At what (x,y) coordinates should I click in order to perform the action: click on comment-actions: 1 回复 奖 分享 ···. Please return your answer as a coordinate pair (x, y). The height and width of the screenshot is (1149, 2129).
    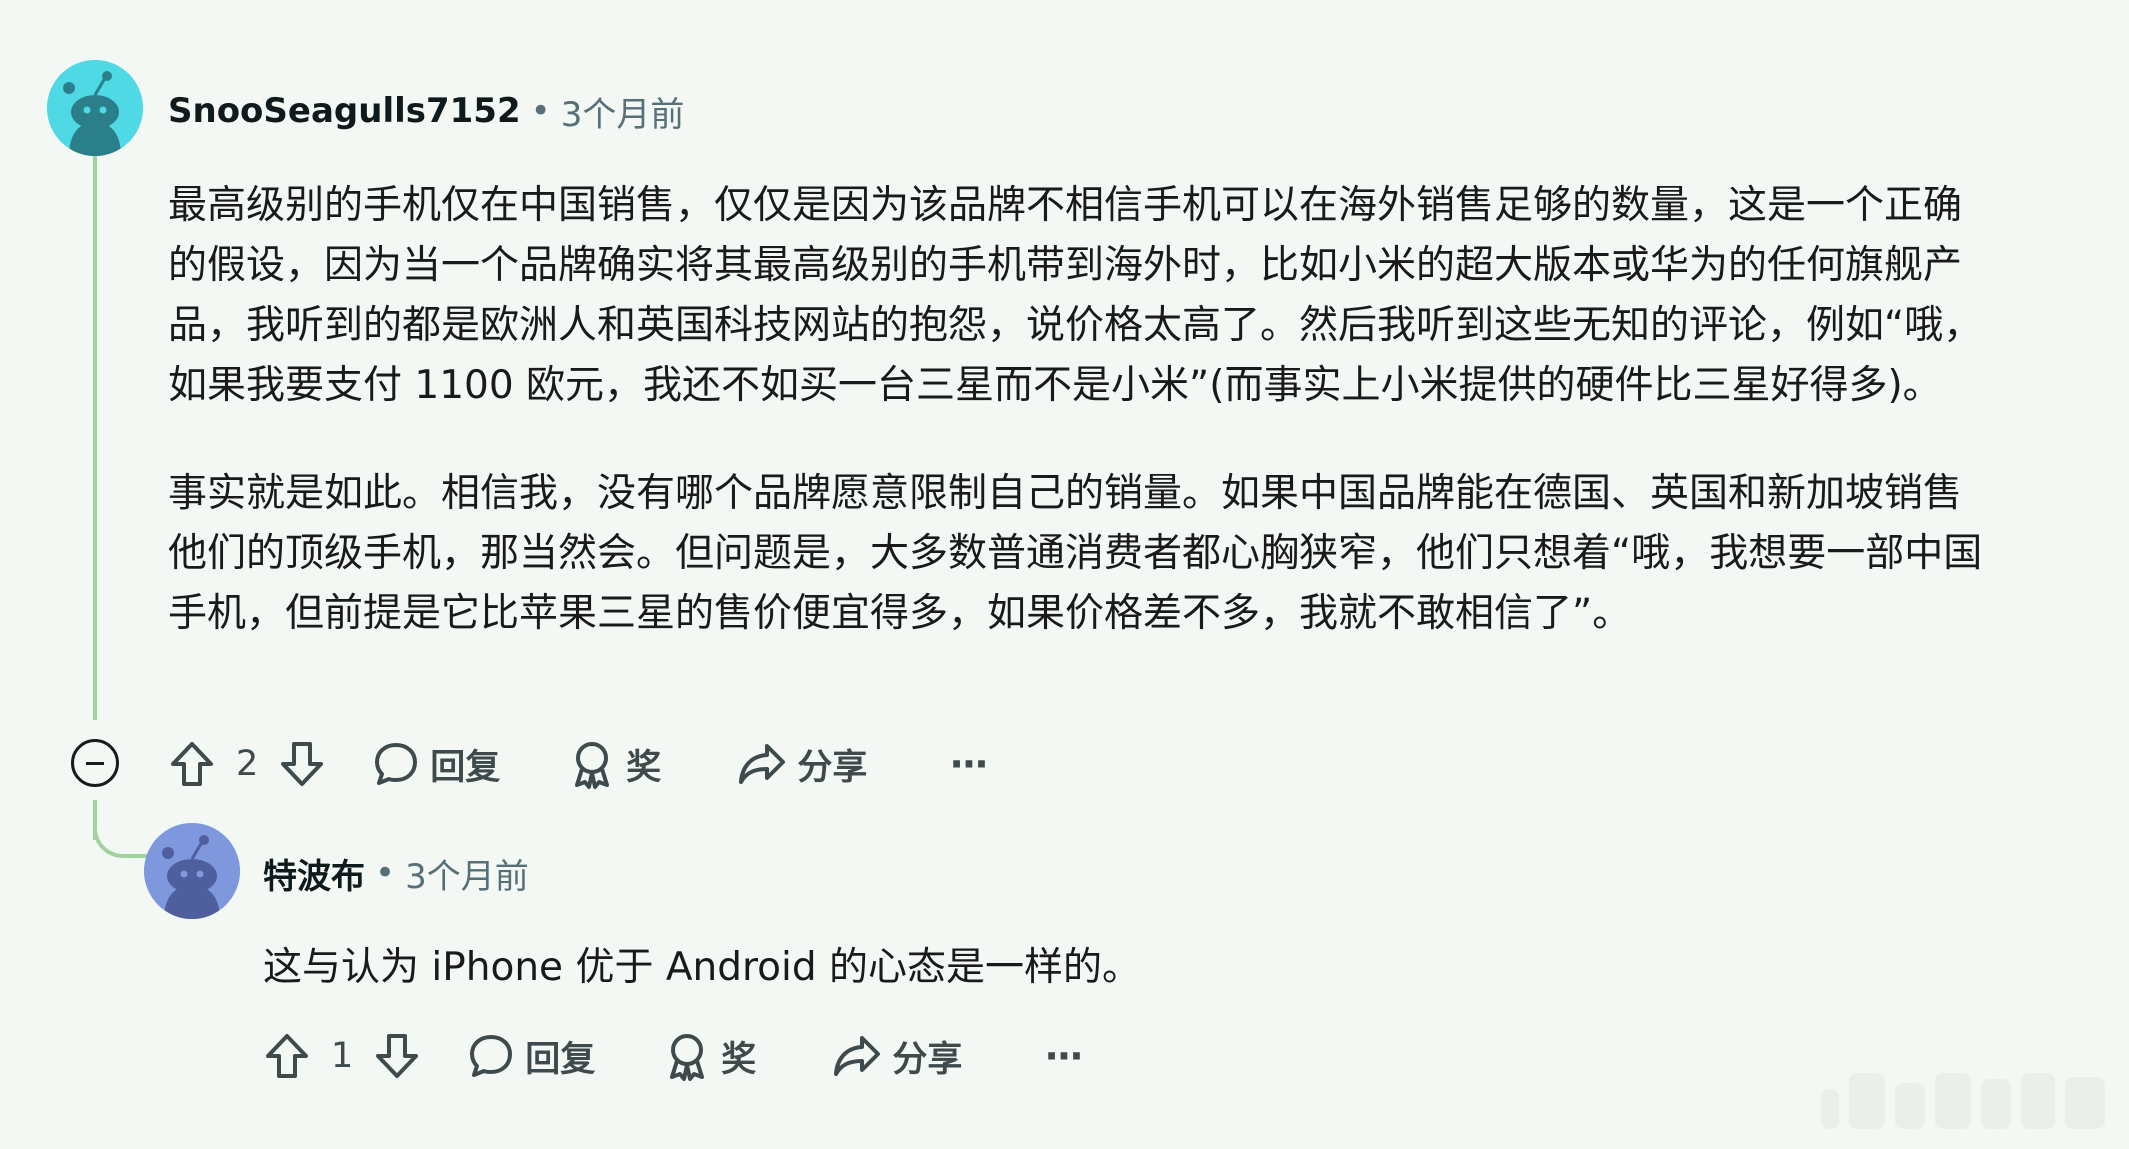
    Looking at the image, I should click on (673, 1056).